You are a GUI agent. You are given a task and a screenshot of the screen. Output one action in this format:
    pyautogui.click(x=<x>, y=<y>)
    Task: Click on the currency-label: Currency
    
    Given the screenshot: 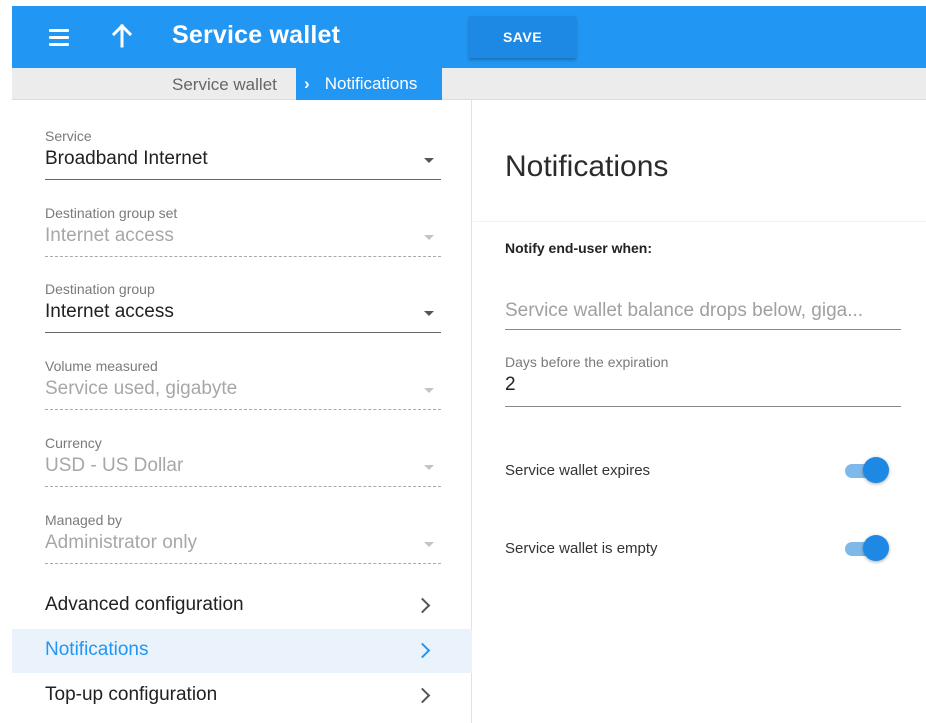 What is the action you would take?
    pyautogui.click(x=73, y=443)
    